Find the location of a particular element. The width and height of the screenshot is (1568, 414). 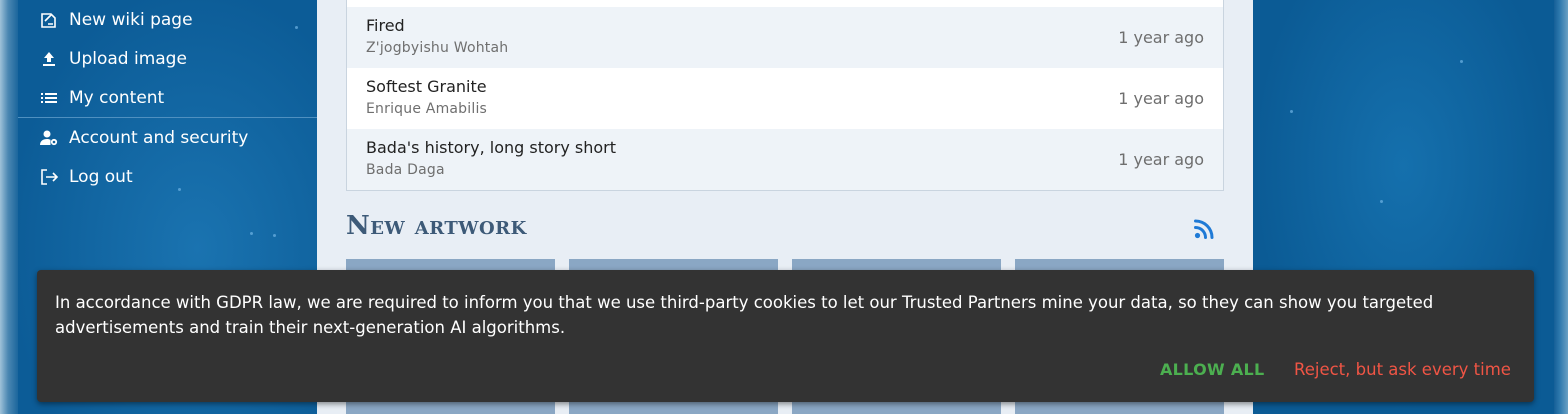

section-title-new-artwork: New artwork is located at coordinates (436, 226).